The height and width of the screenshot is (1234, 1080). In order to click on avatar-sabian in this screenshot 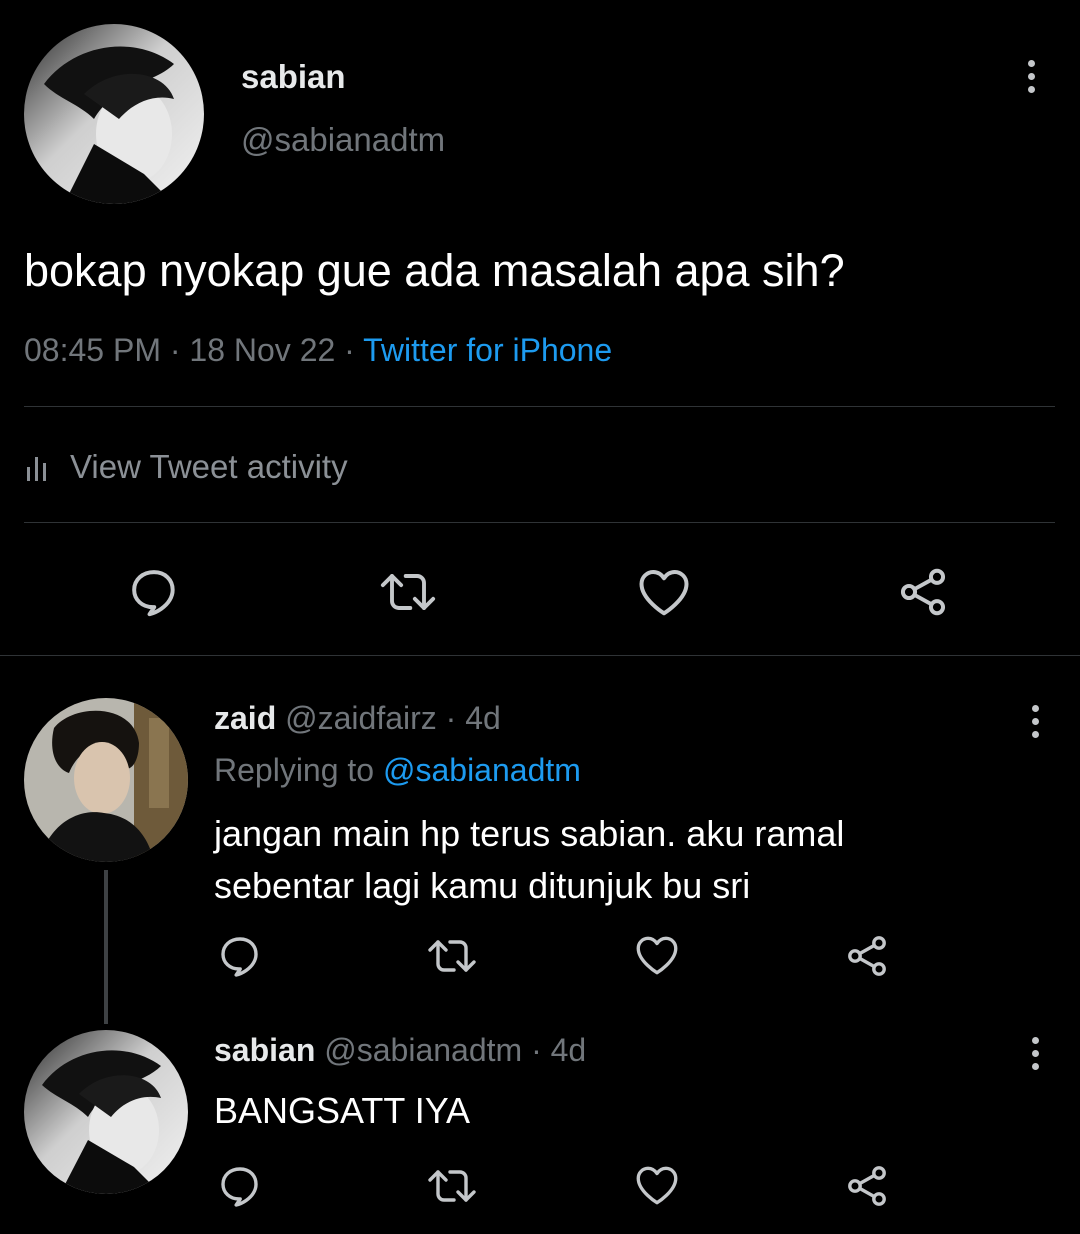, I will do `click(114, 114)`.